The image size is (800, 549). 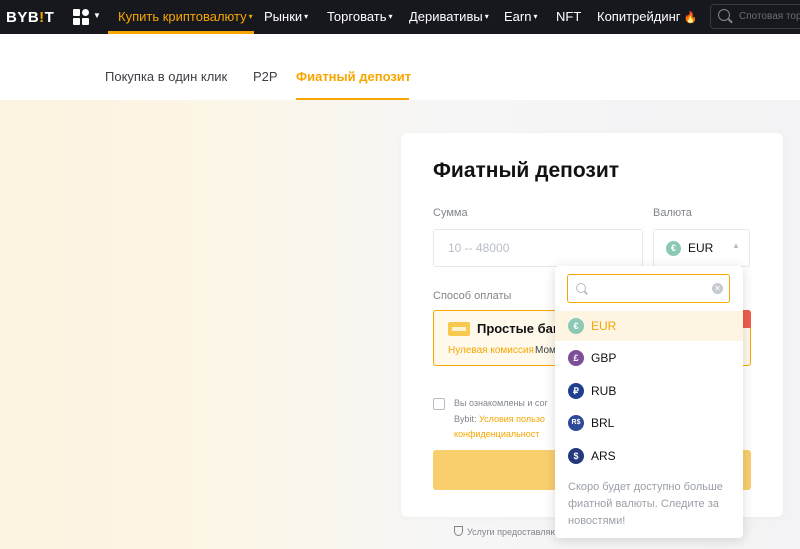 I want to click on currency-code: RUB, so click(x=604, y=391).